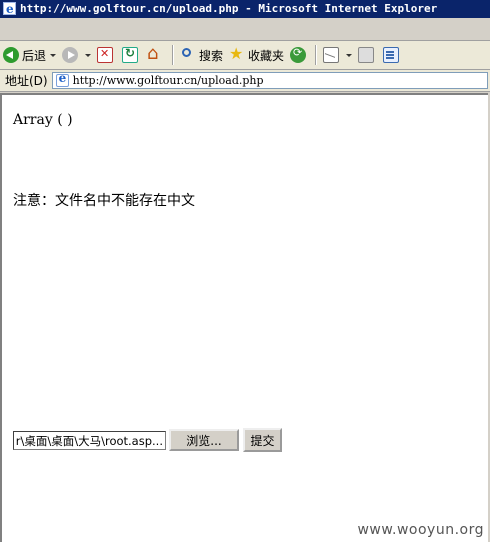  Describe the element at coordinates (168, 80) in the screenshot. I see `address-url: http://www.golftour.cn/upload.php` at that location.